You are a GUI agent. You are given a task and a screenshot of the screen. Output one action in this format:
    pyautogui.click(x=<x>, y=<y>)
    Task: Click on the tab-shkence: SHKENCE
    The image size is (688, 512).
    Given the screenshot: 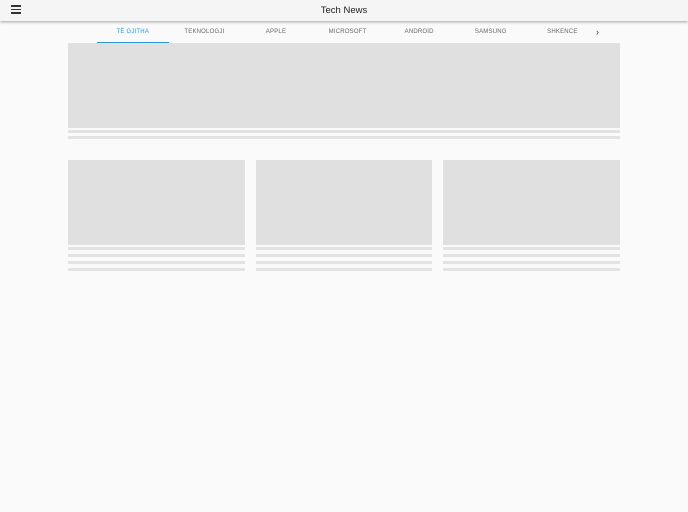 What is the action you would take?
    pyautogui.click(x=563, y=32)
    